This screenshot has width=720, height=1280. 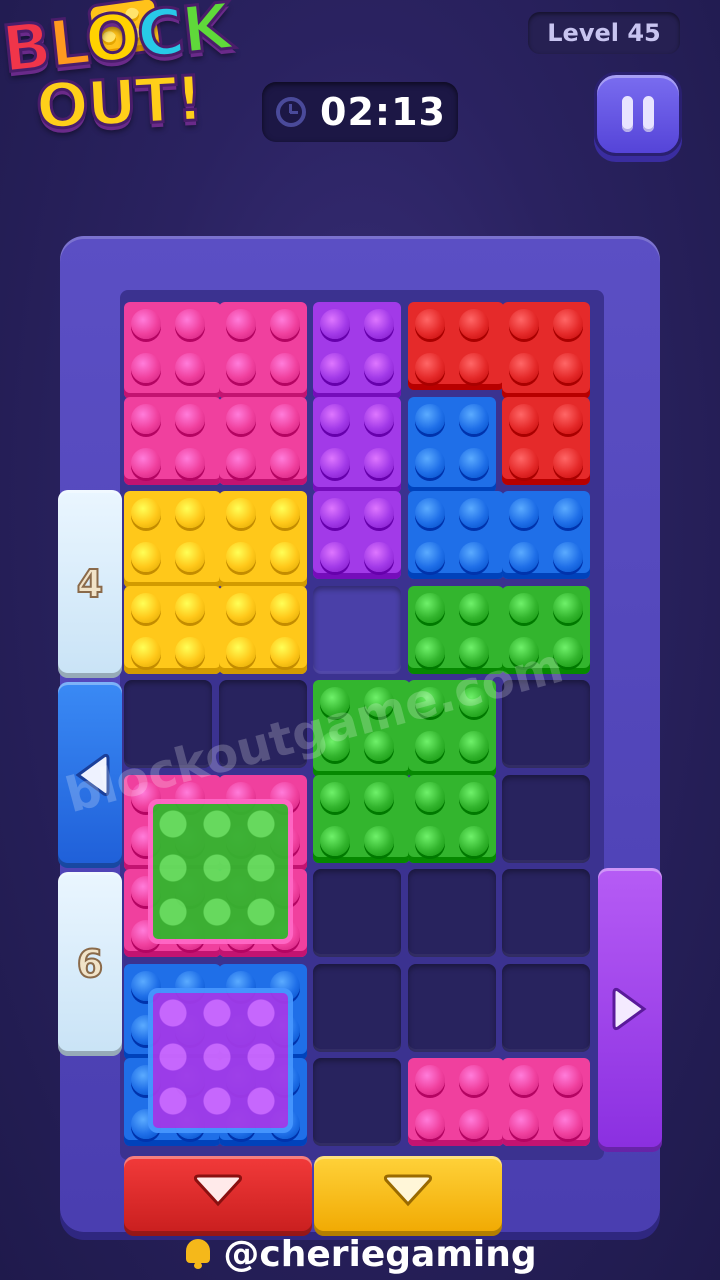 I want to click on left-arrow-icon, so click(x=92, y=775).